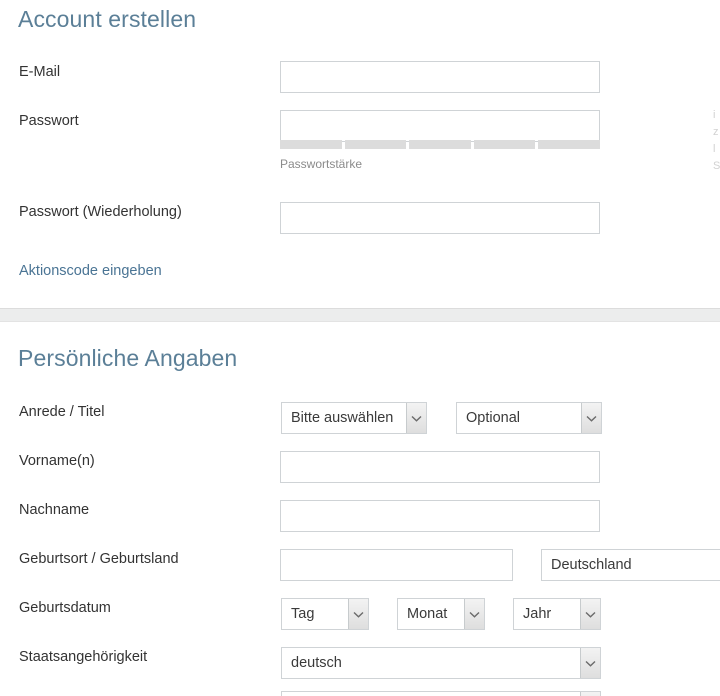  I want to click on birth-place-label: Geburtsort / Geburtsland, so click(99, 559).